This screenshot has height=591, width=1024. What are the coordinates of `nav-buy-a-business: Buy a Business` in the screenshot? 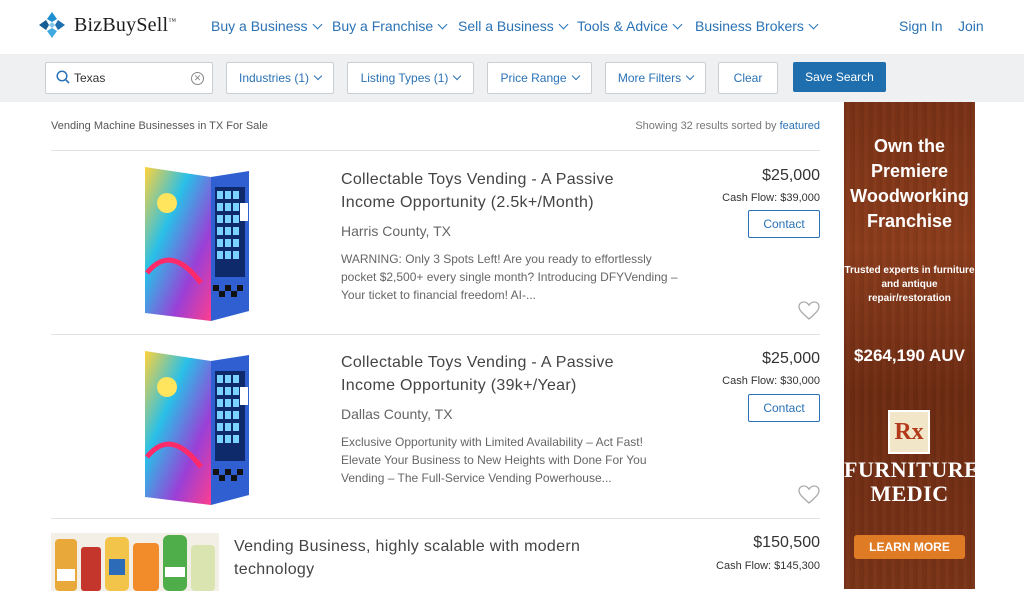 It's located at (266, 26).